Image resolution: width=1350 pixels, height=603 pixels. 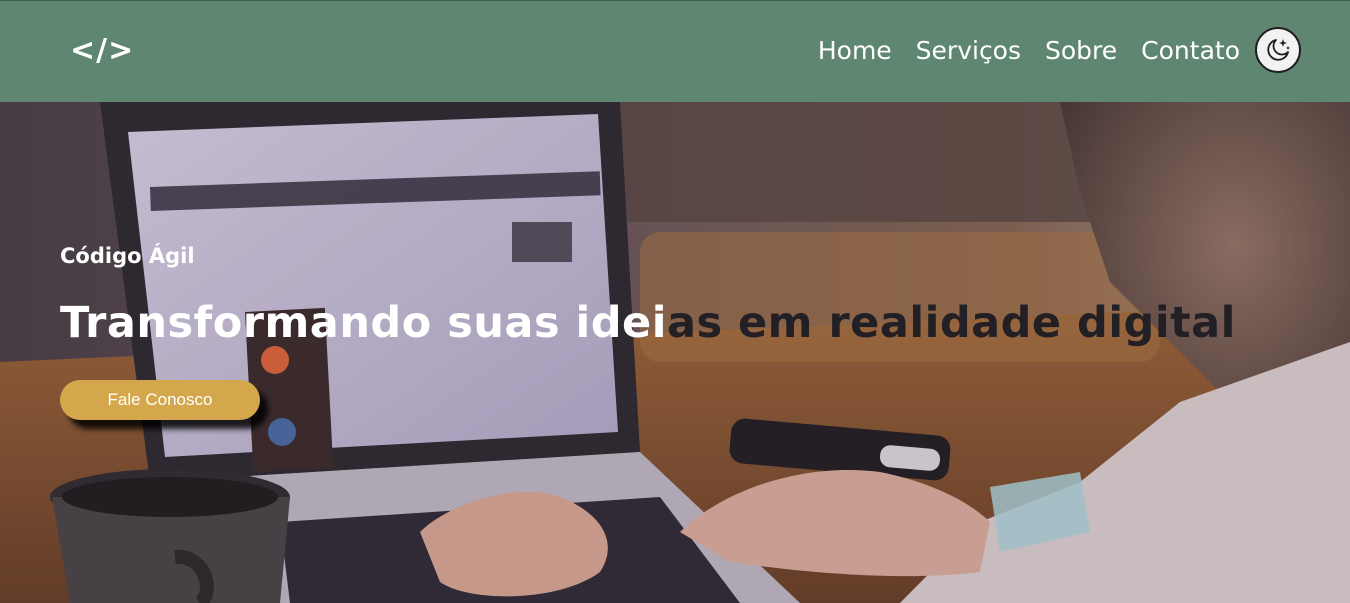 What do you see at coordinates (127, 256) in the screenshot?
I see `hero-brand: Código Ágil` at bounding box center [127, 256].